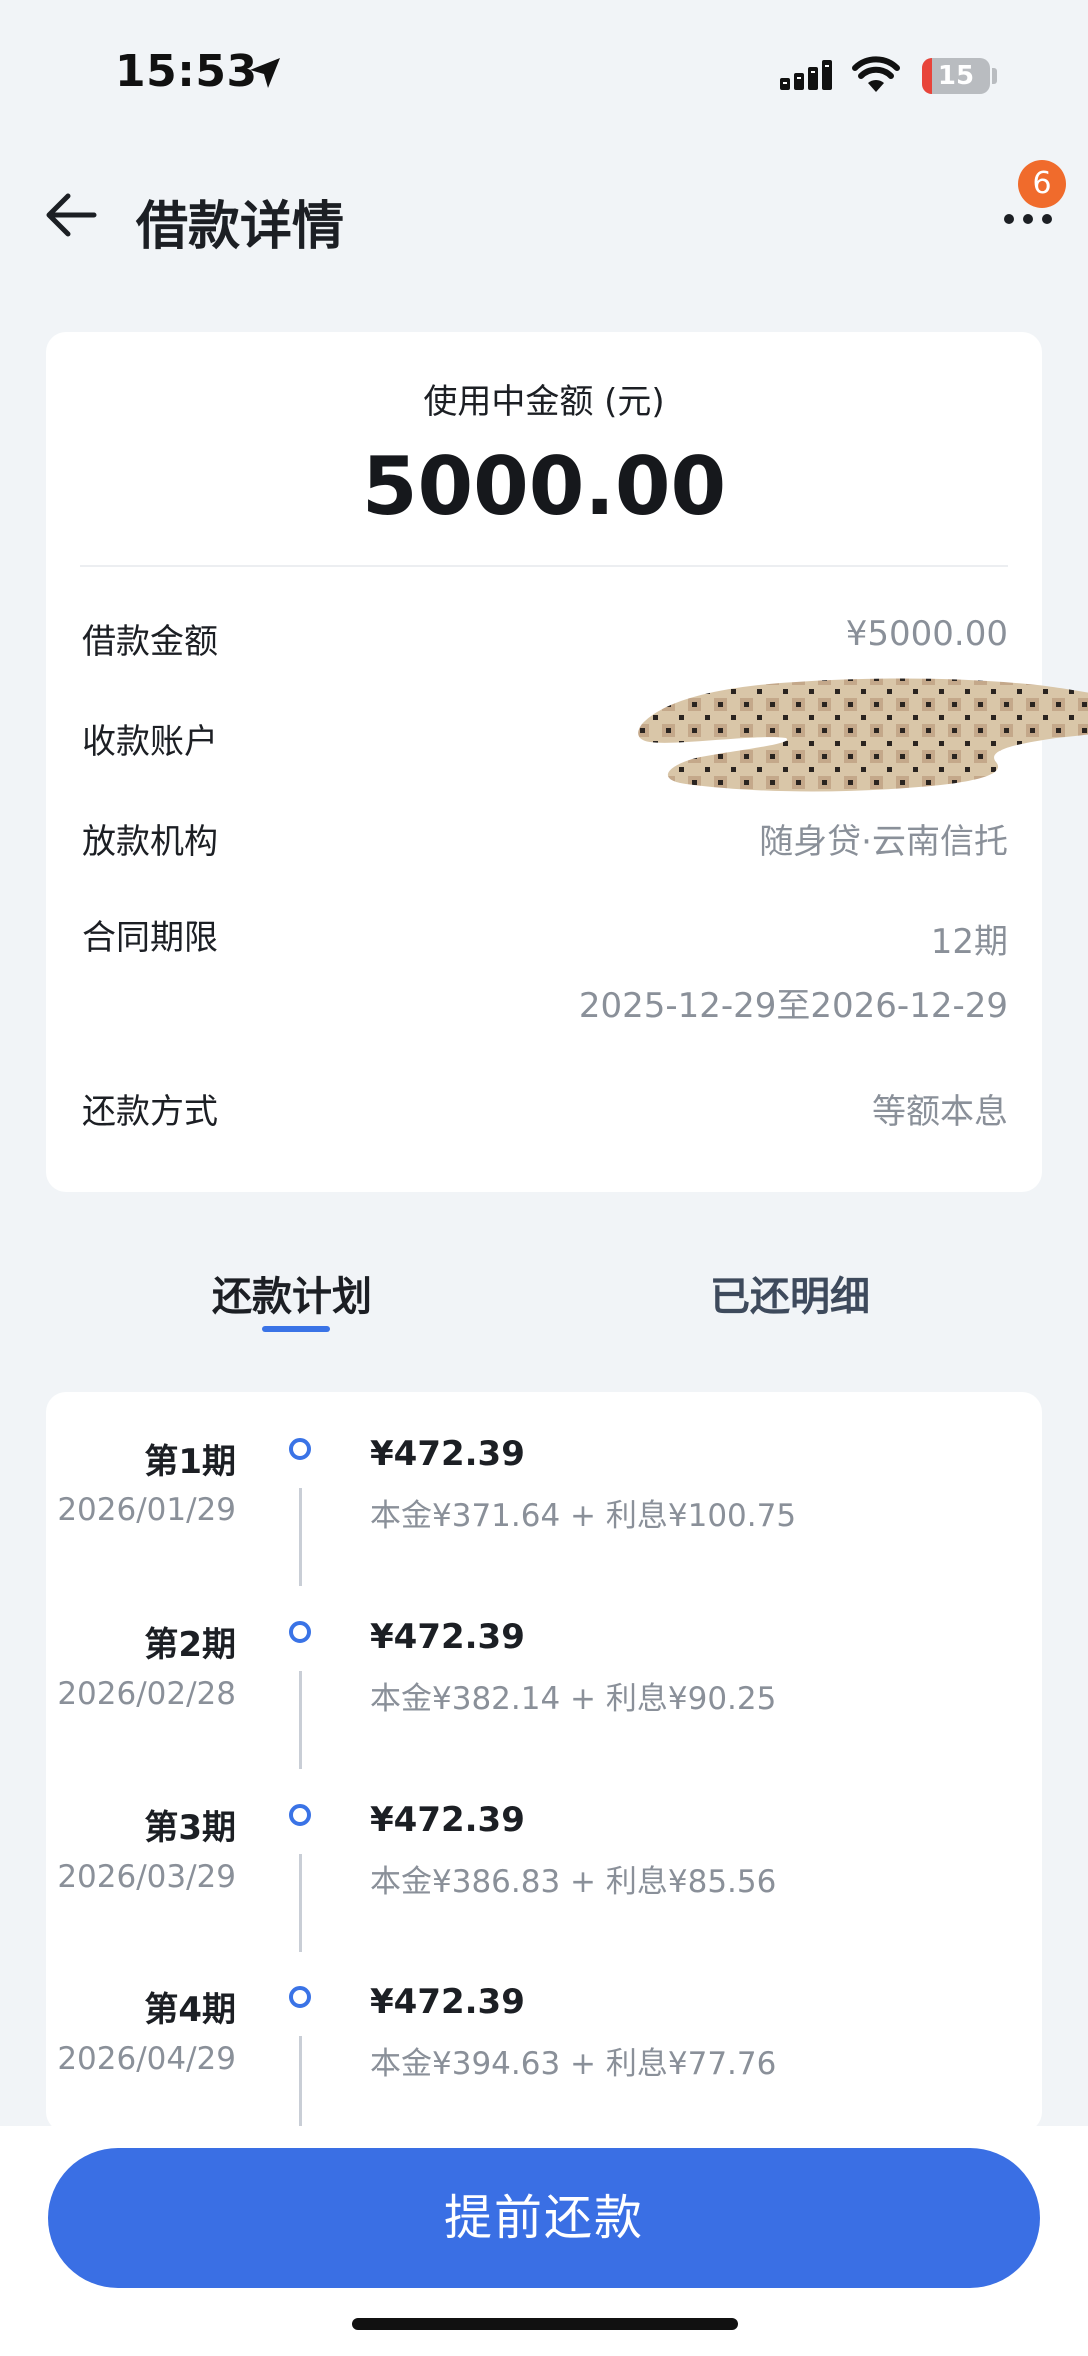 Image resolution: width=1088 pixels, height=2356 pixels. What do you see at coordinates (544, 2218) in the screenshot?
I see `prepay-button: 提前还款` at bounding box center [544, 2218].